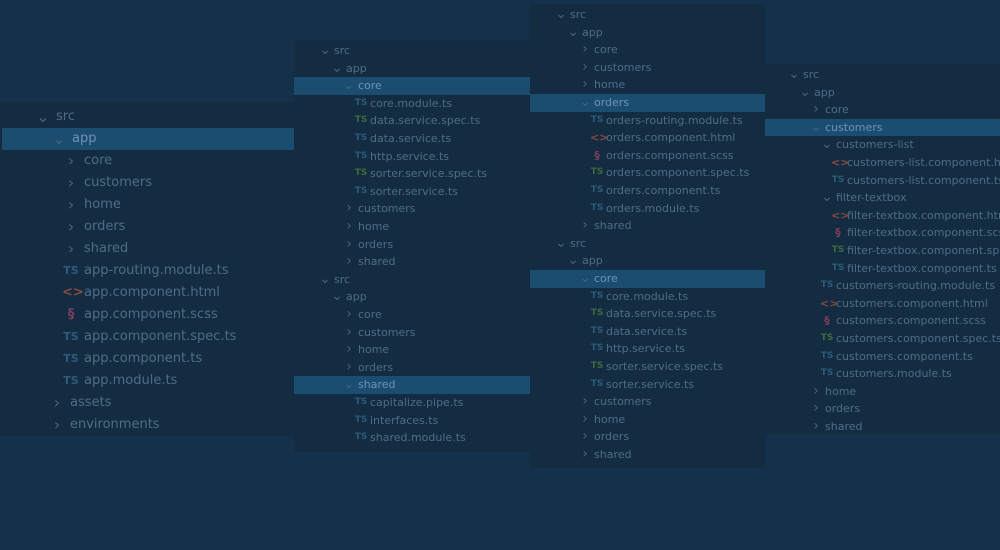  I want to click on tree-row: TS orders.module.ts, so click(647, 209).